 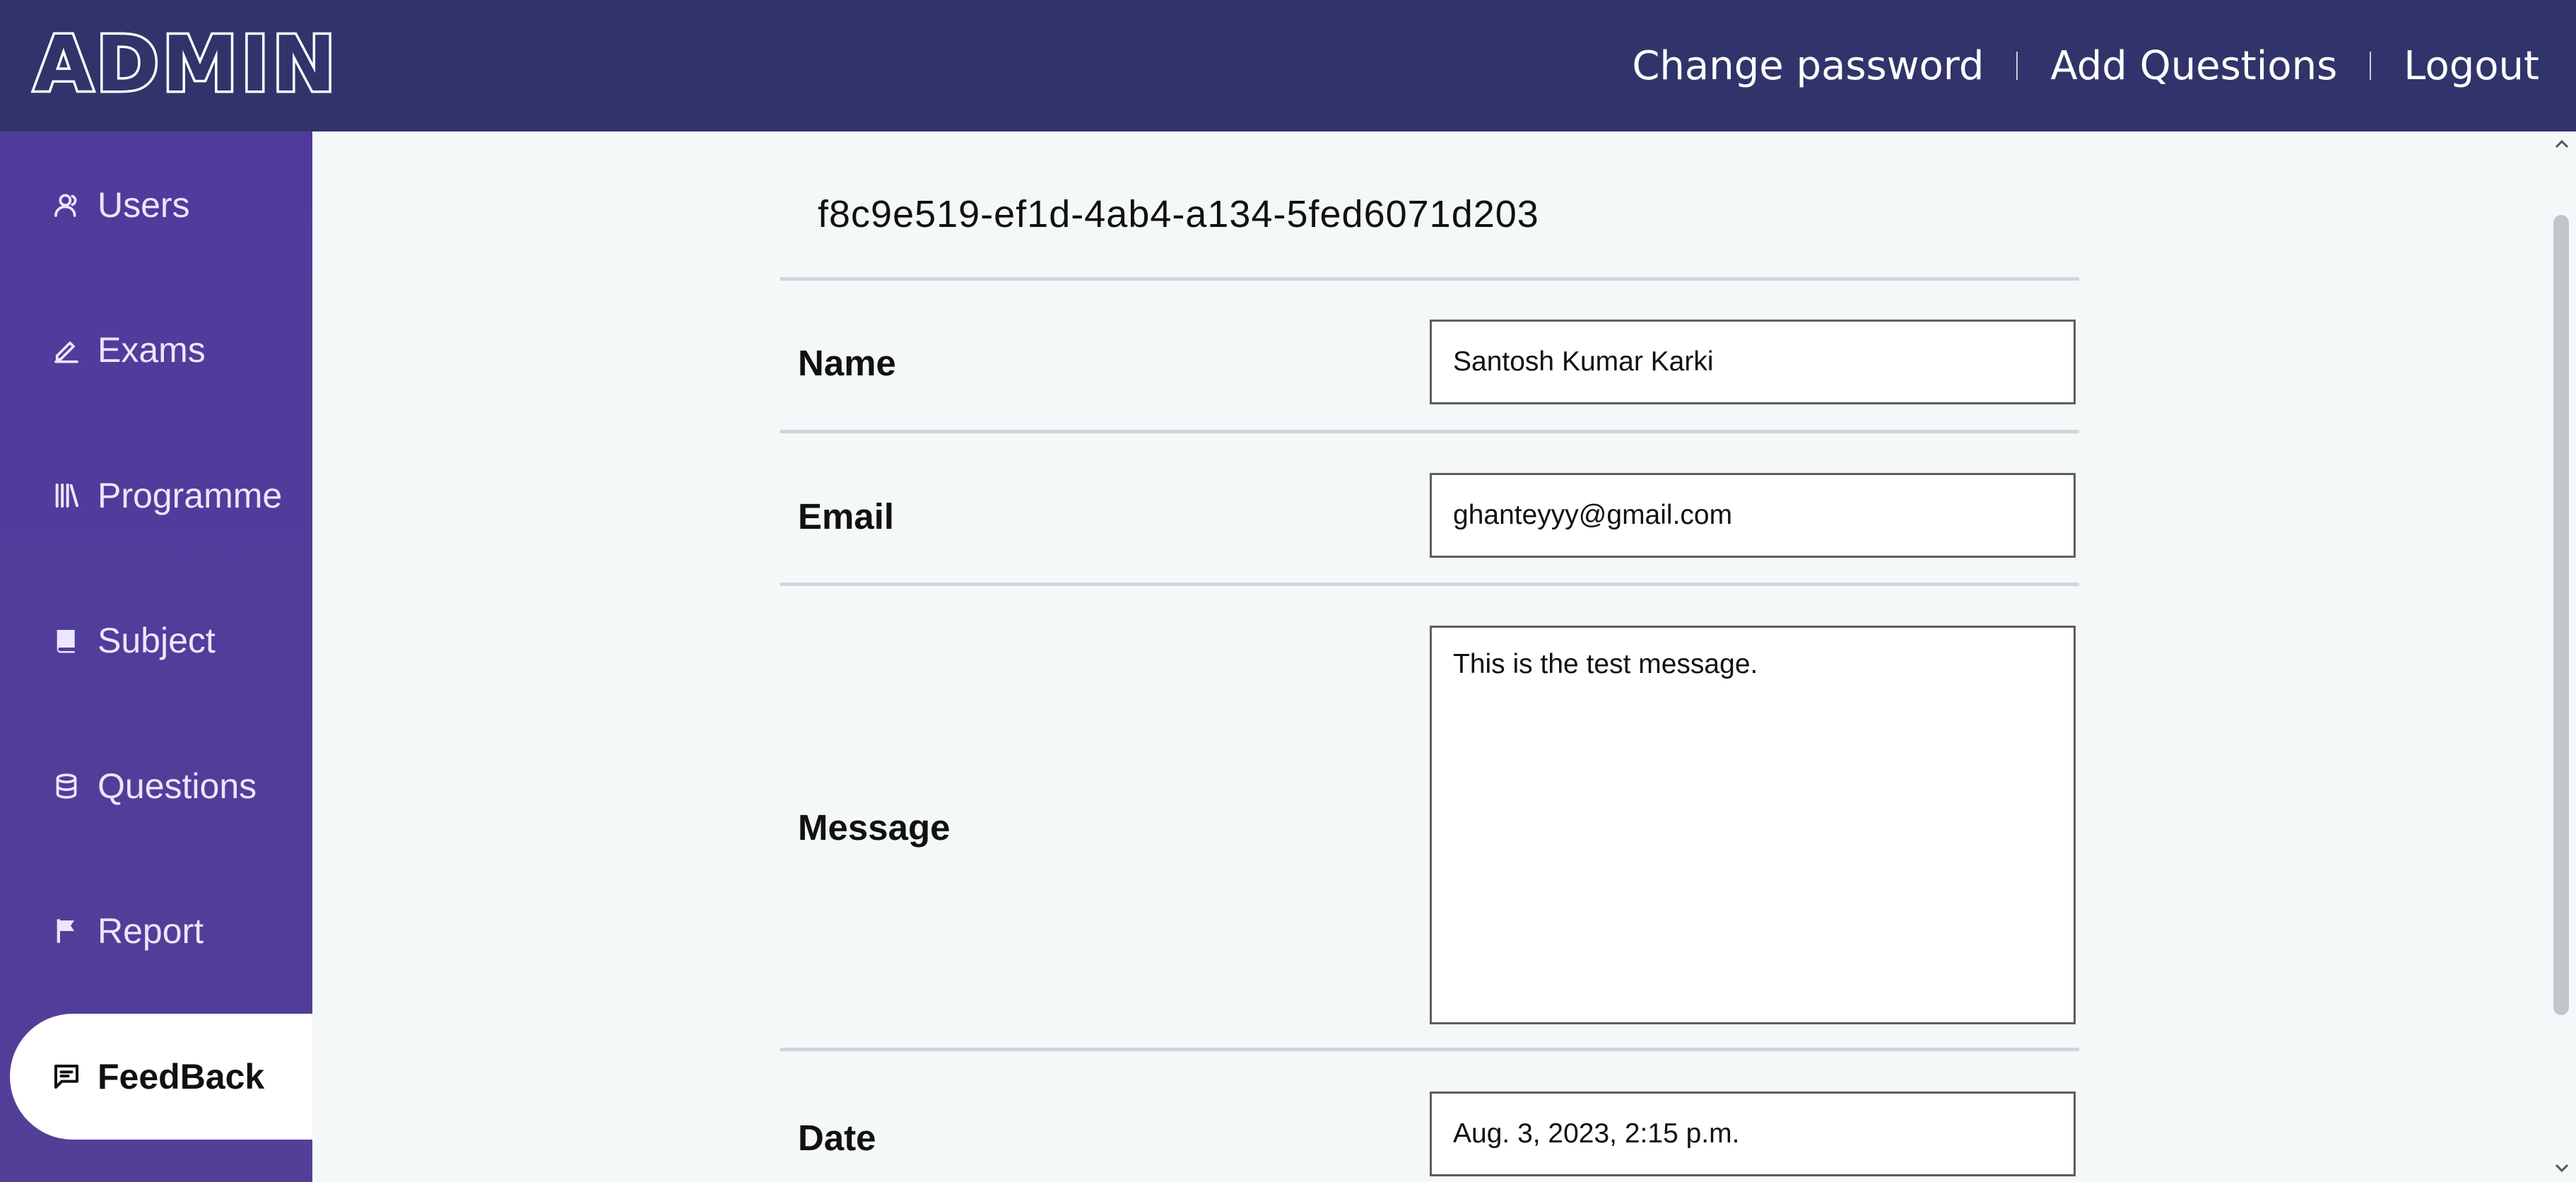 What do you see at coordinates (66, 495) in the screenshot?
I see `library-icon` at bounding box center [66, 495].